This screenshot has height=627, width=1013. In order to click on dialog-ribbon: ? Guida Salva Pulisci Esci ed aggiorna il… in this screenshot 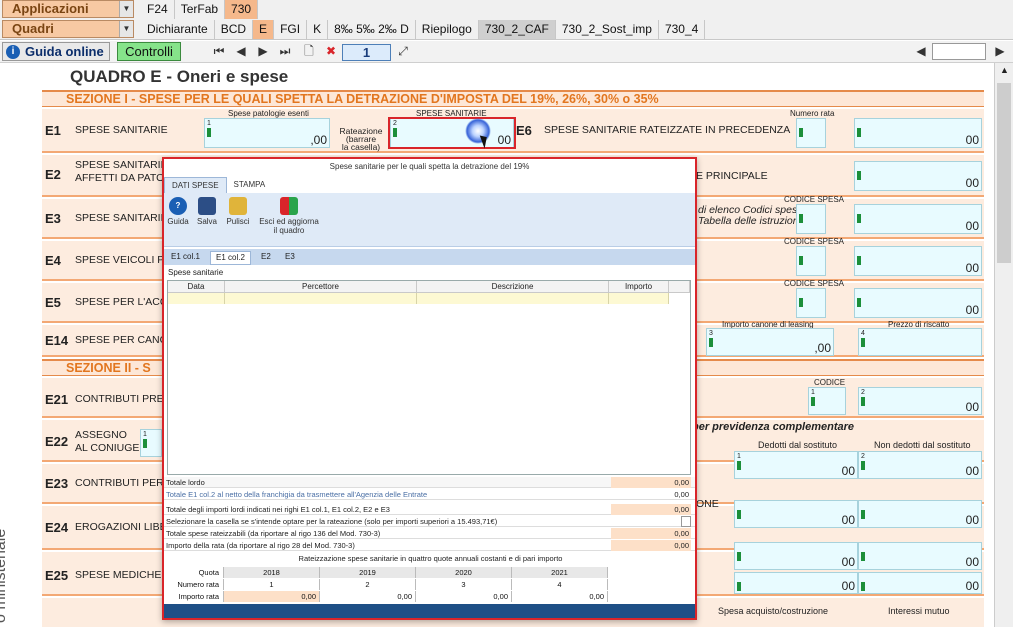, I will do `click(429, 220)`.